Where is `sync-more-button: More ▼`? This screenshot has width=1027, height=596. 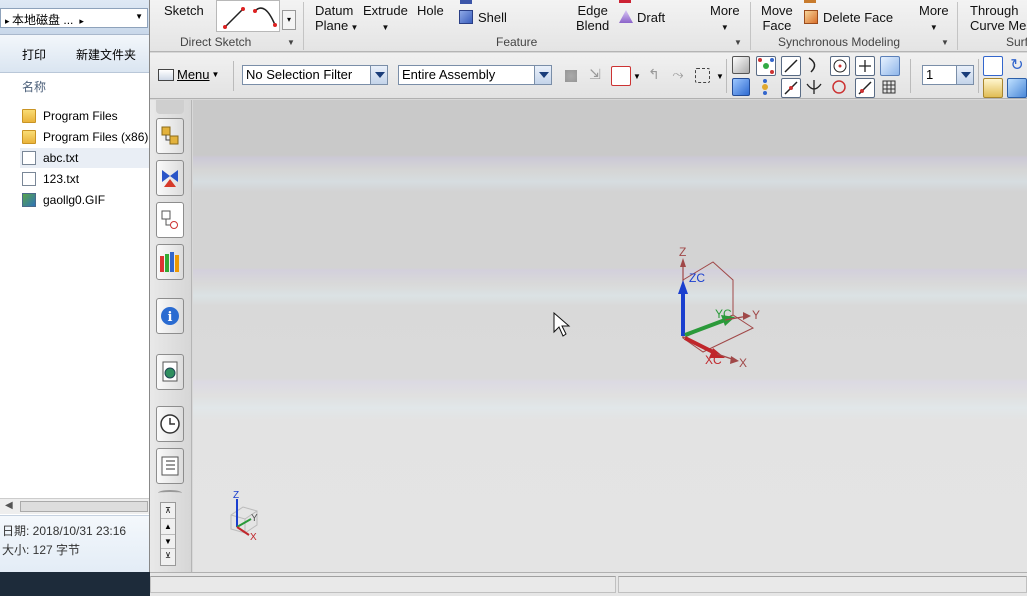
sync-more-button: More ▼ is located at coordinates (934, 19).